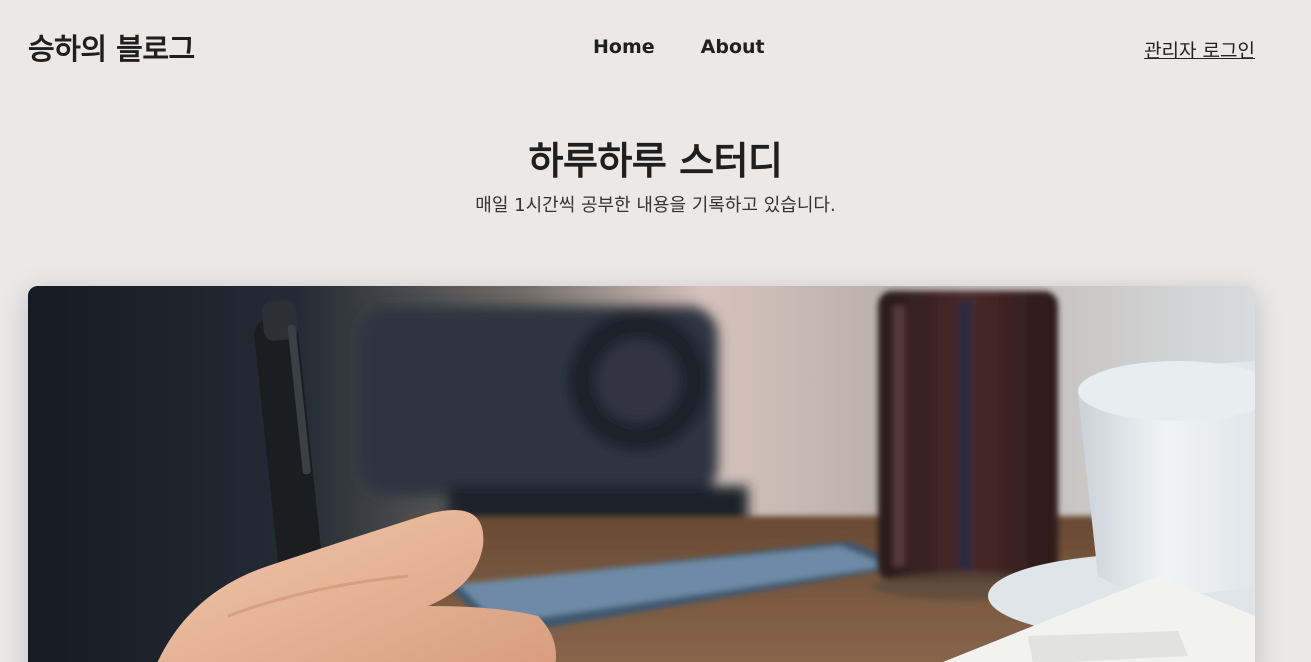  I want to click on page-subtitle: 매일 1시간씩 공부한 내용을 기록하고 있습니다., so click(655, 205).